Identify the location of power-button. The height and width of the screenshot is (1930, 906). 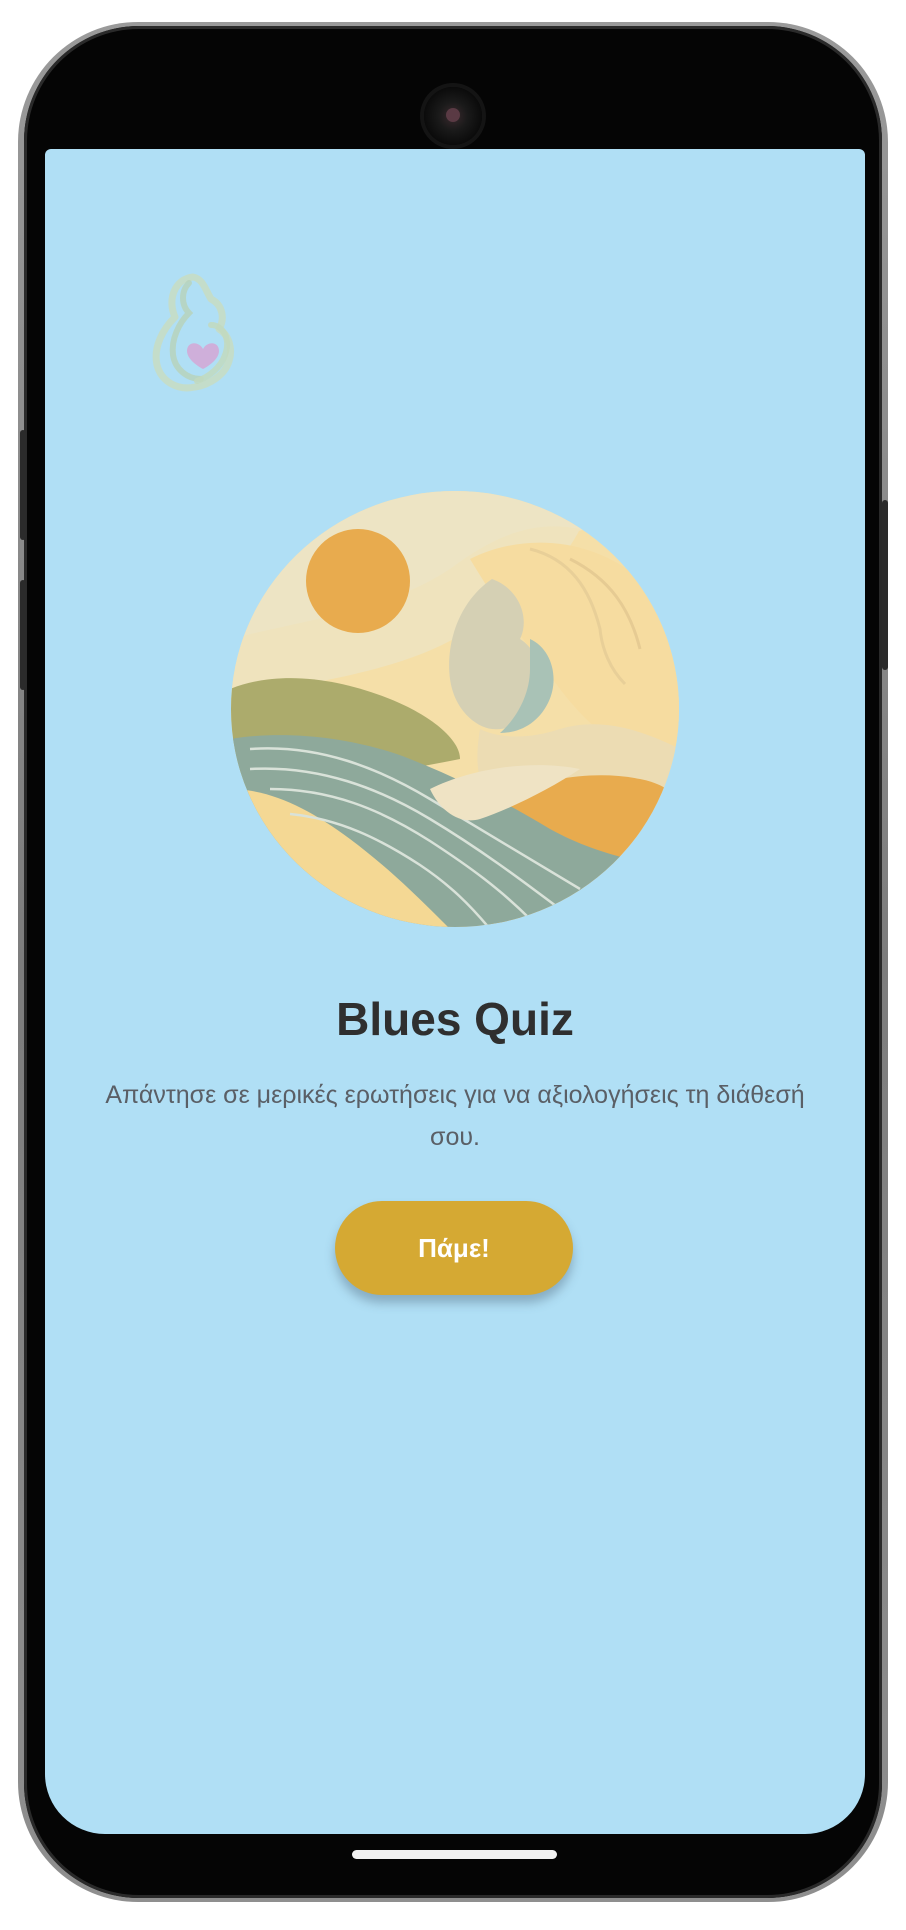
(885, 585).